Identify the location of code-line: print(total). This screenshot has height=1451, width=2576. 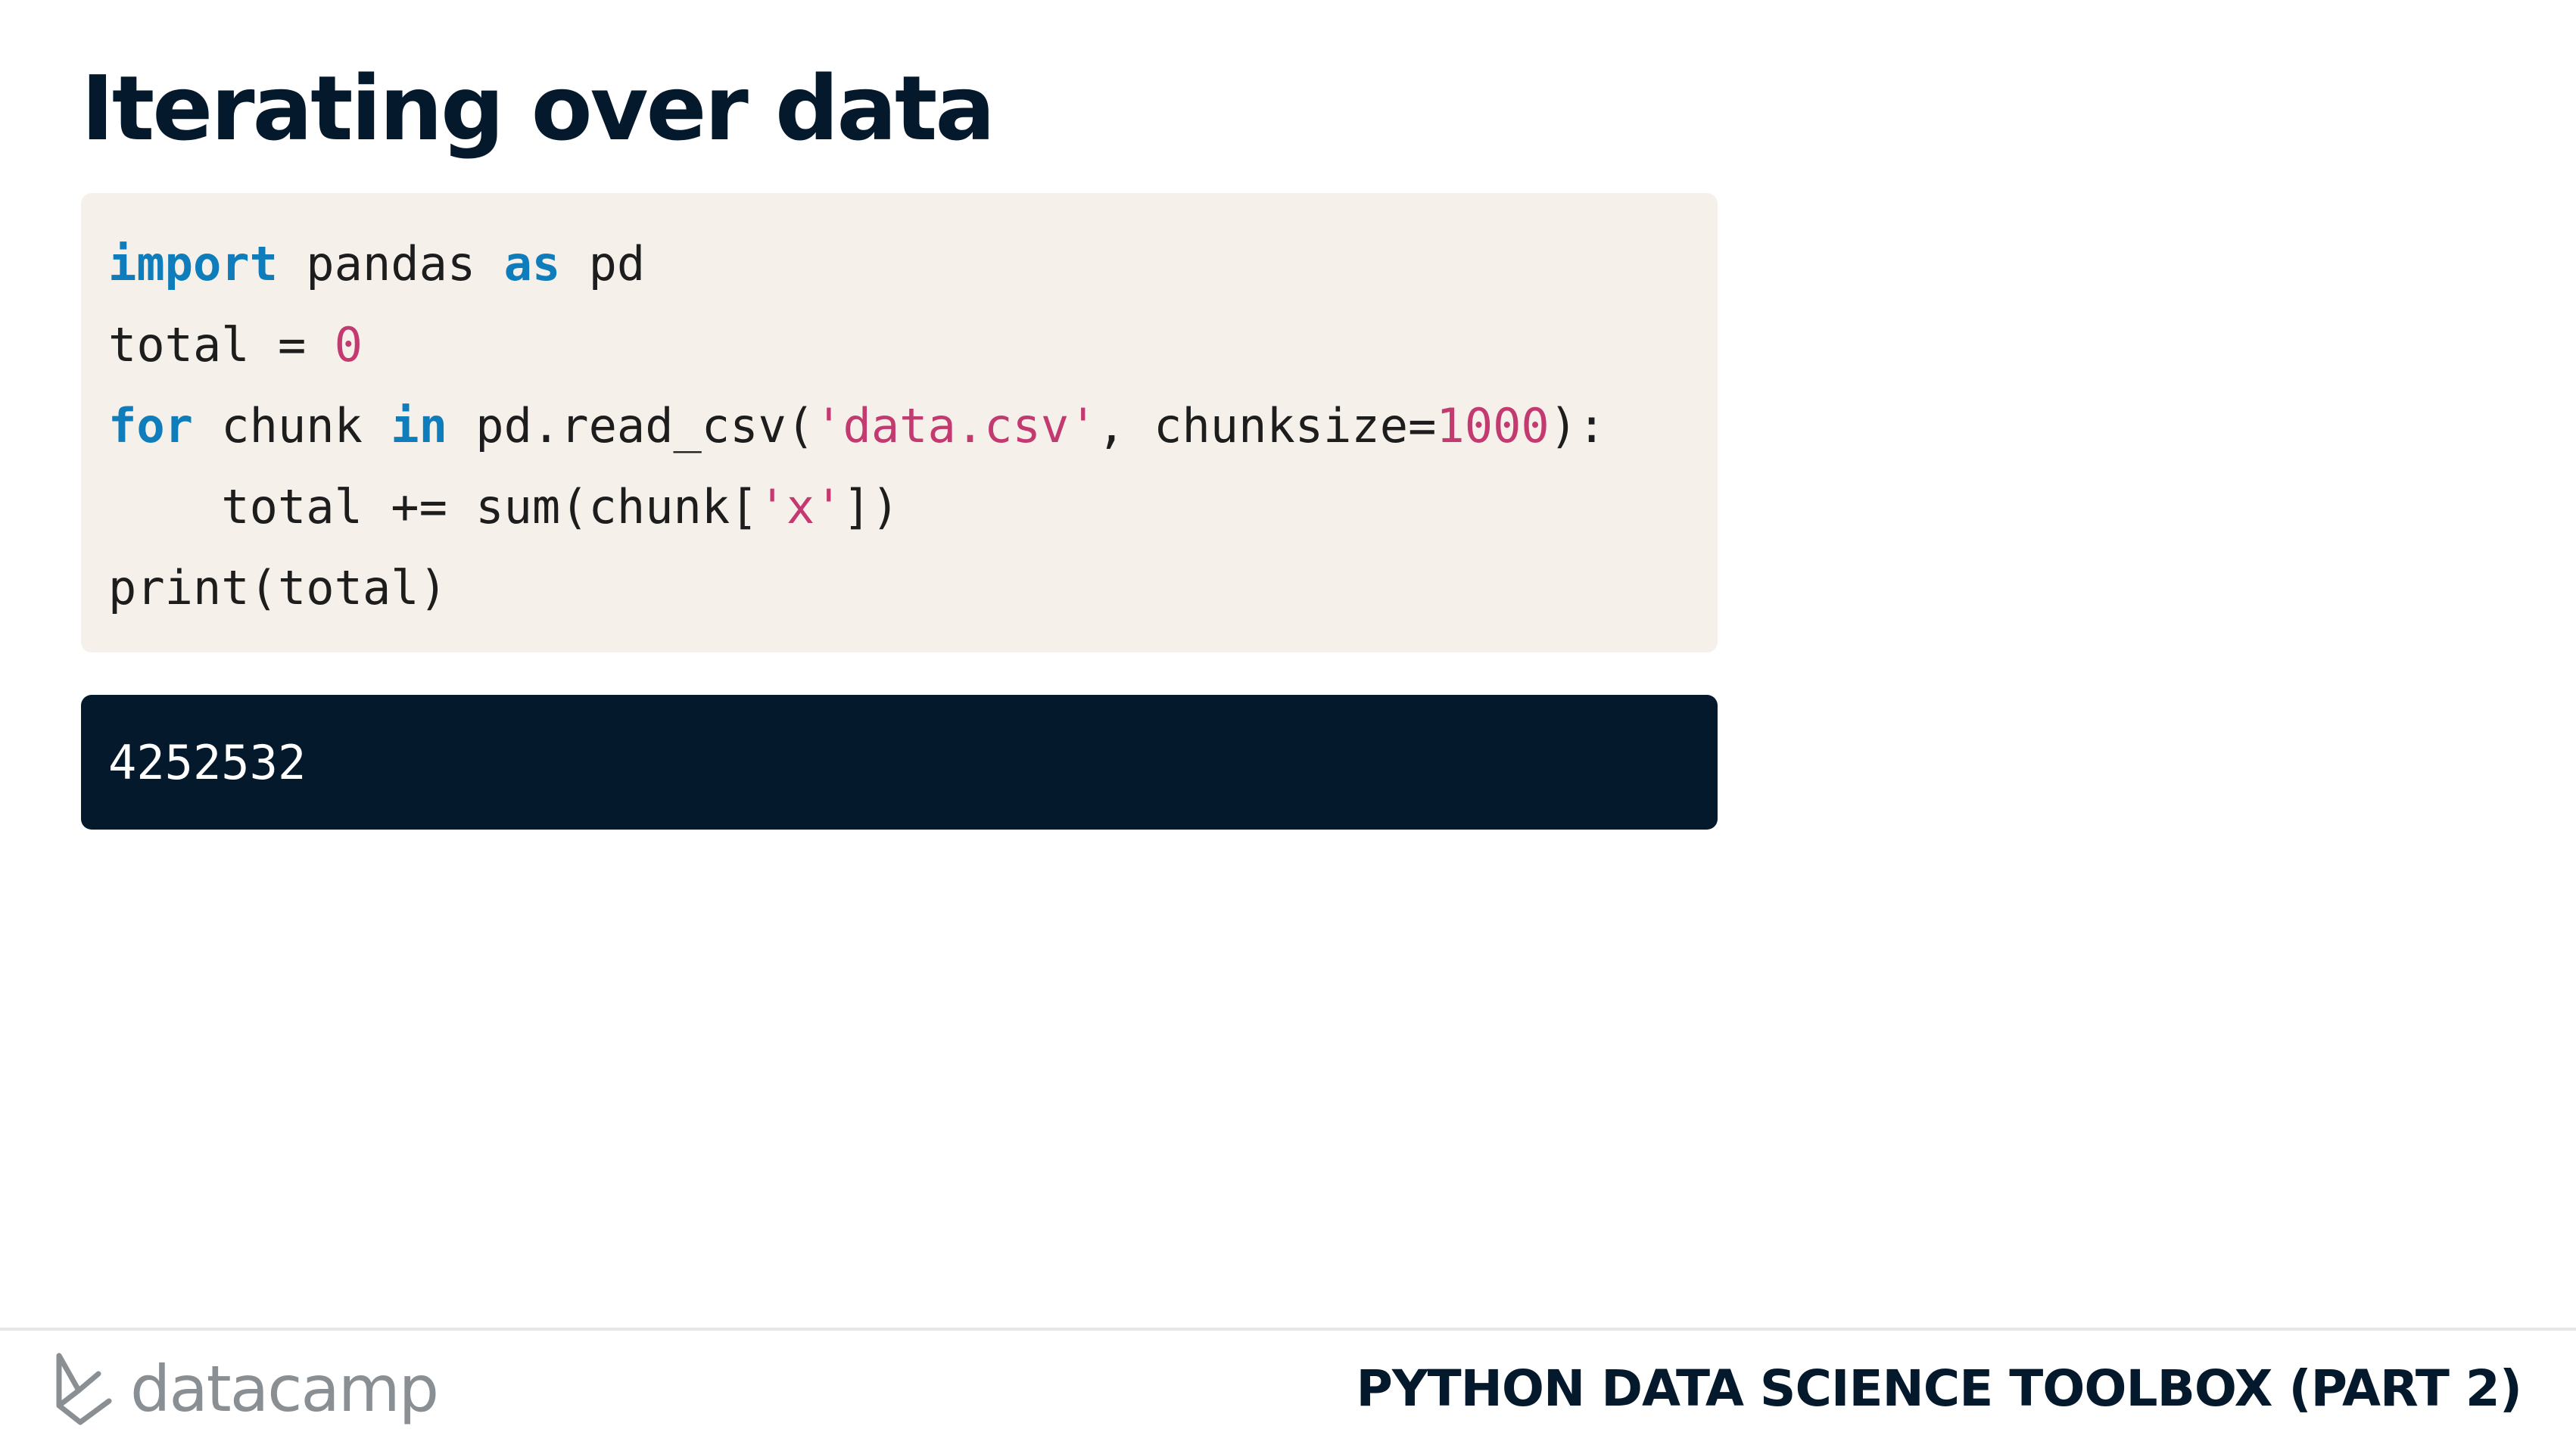
(913, 587).